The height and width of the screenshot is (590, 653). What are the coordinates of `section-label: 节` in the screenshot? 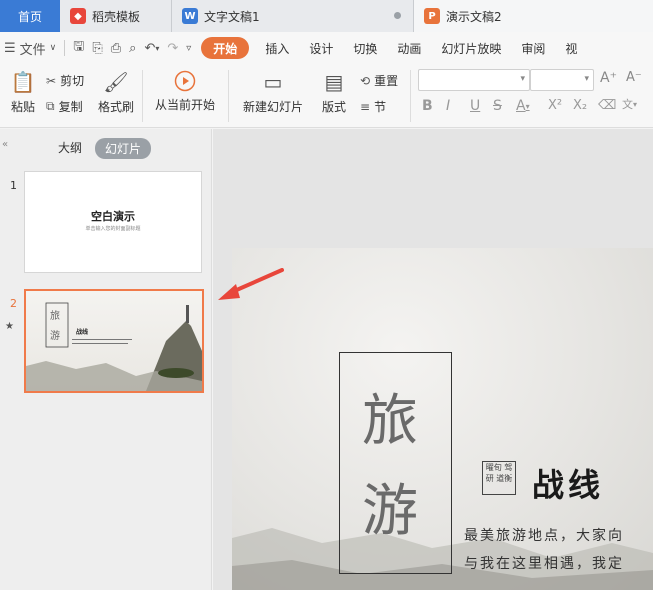 It's located at (380, 107).